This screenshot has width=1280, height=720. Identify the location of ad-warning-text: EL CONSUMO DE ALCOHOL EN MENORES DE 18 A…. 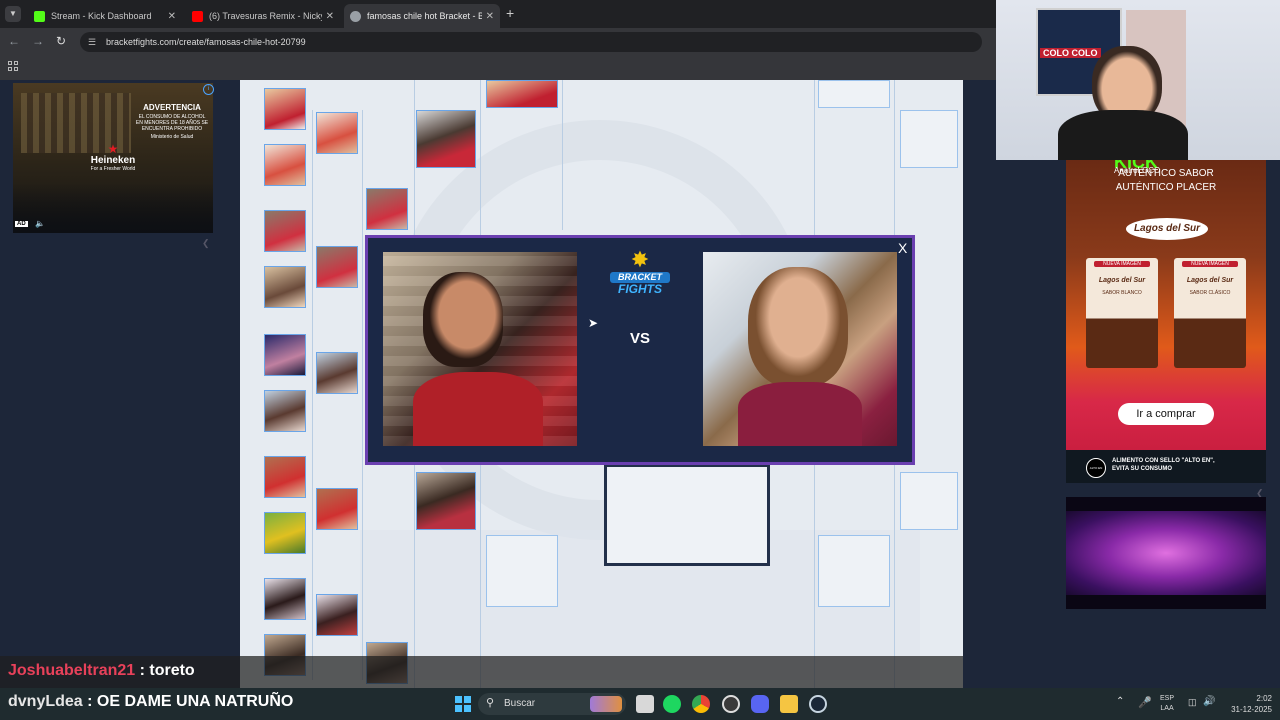
(172, 123).